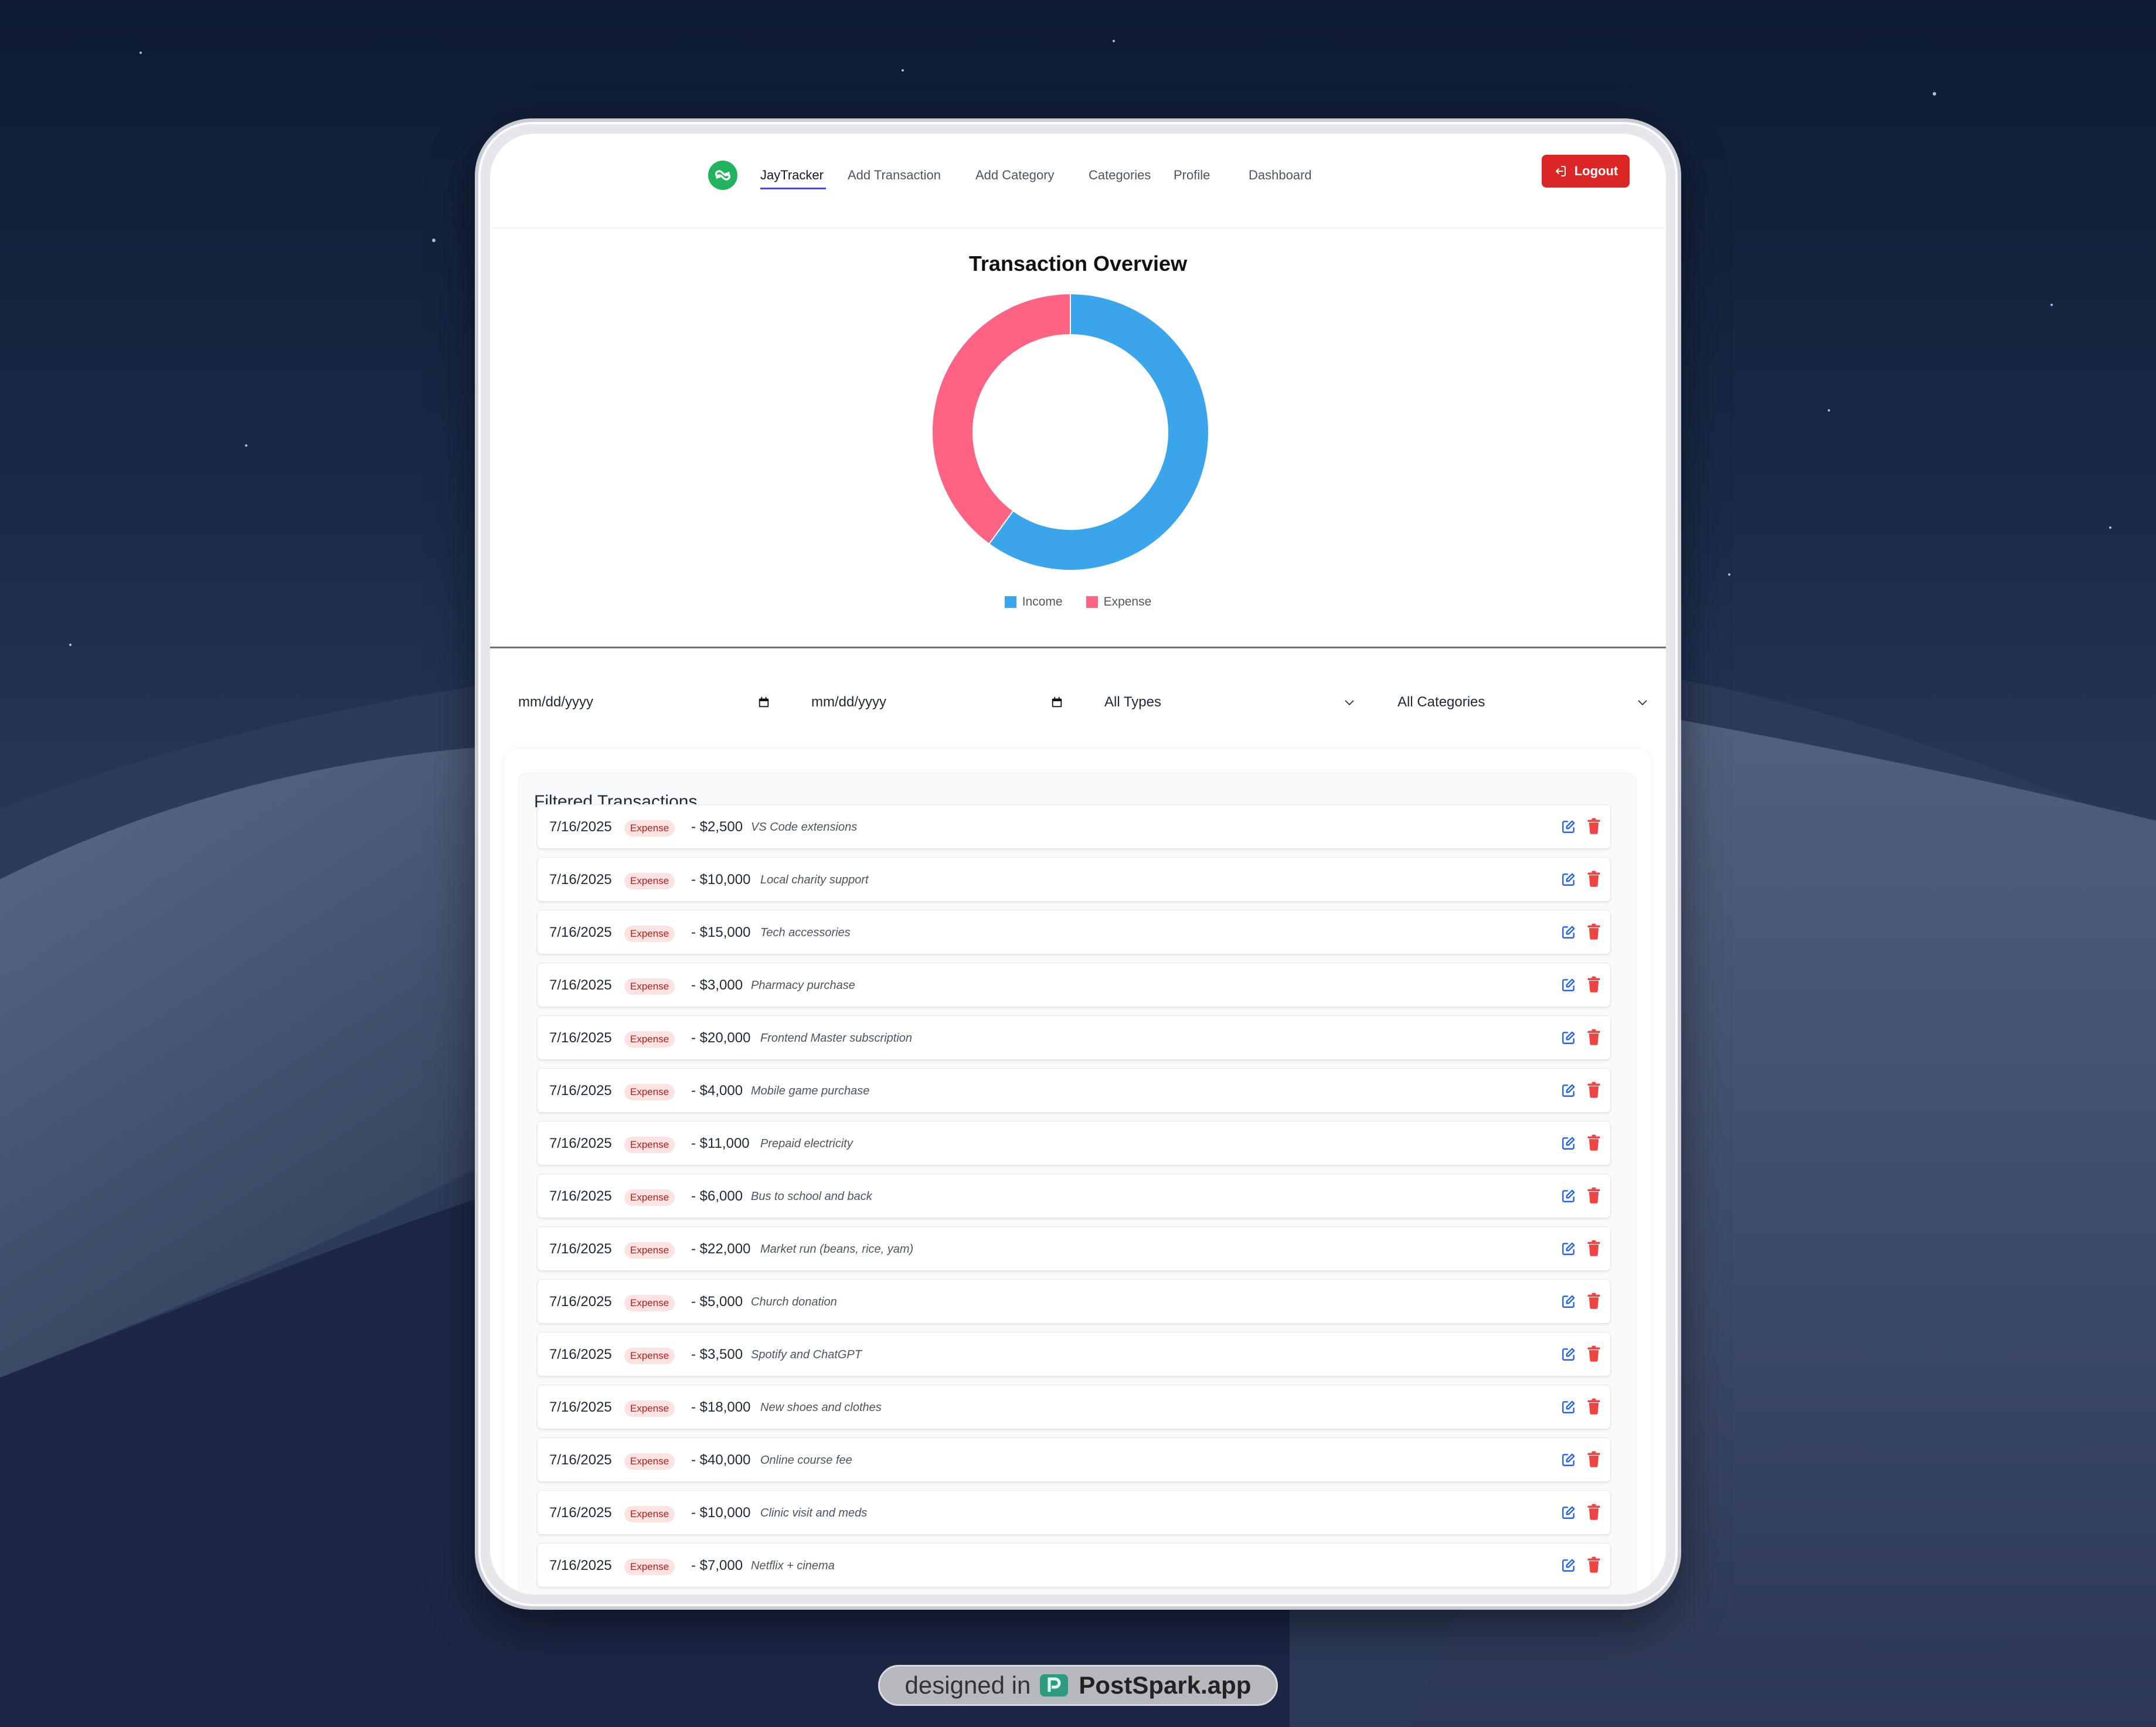 The height and width of the screenshot is (1727, 2156). I want to click on transaction-overview-card: Transaction Overview Income Expense, so click(1078, 437).